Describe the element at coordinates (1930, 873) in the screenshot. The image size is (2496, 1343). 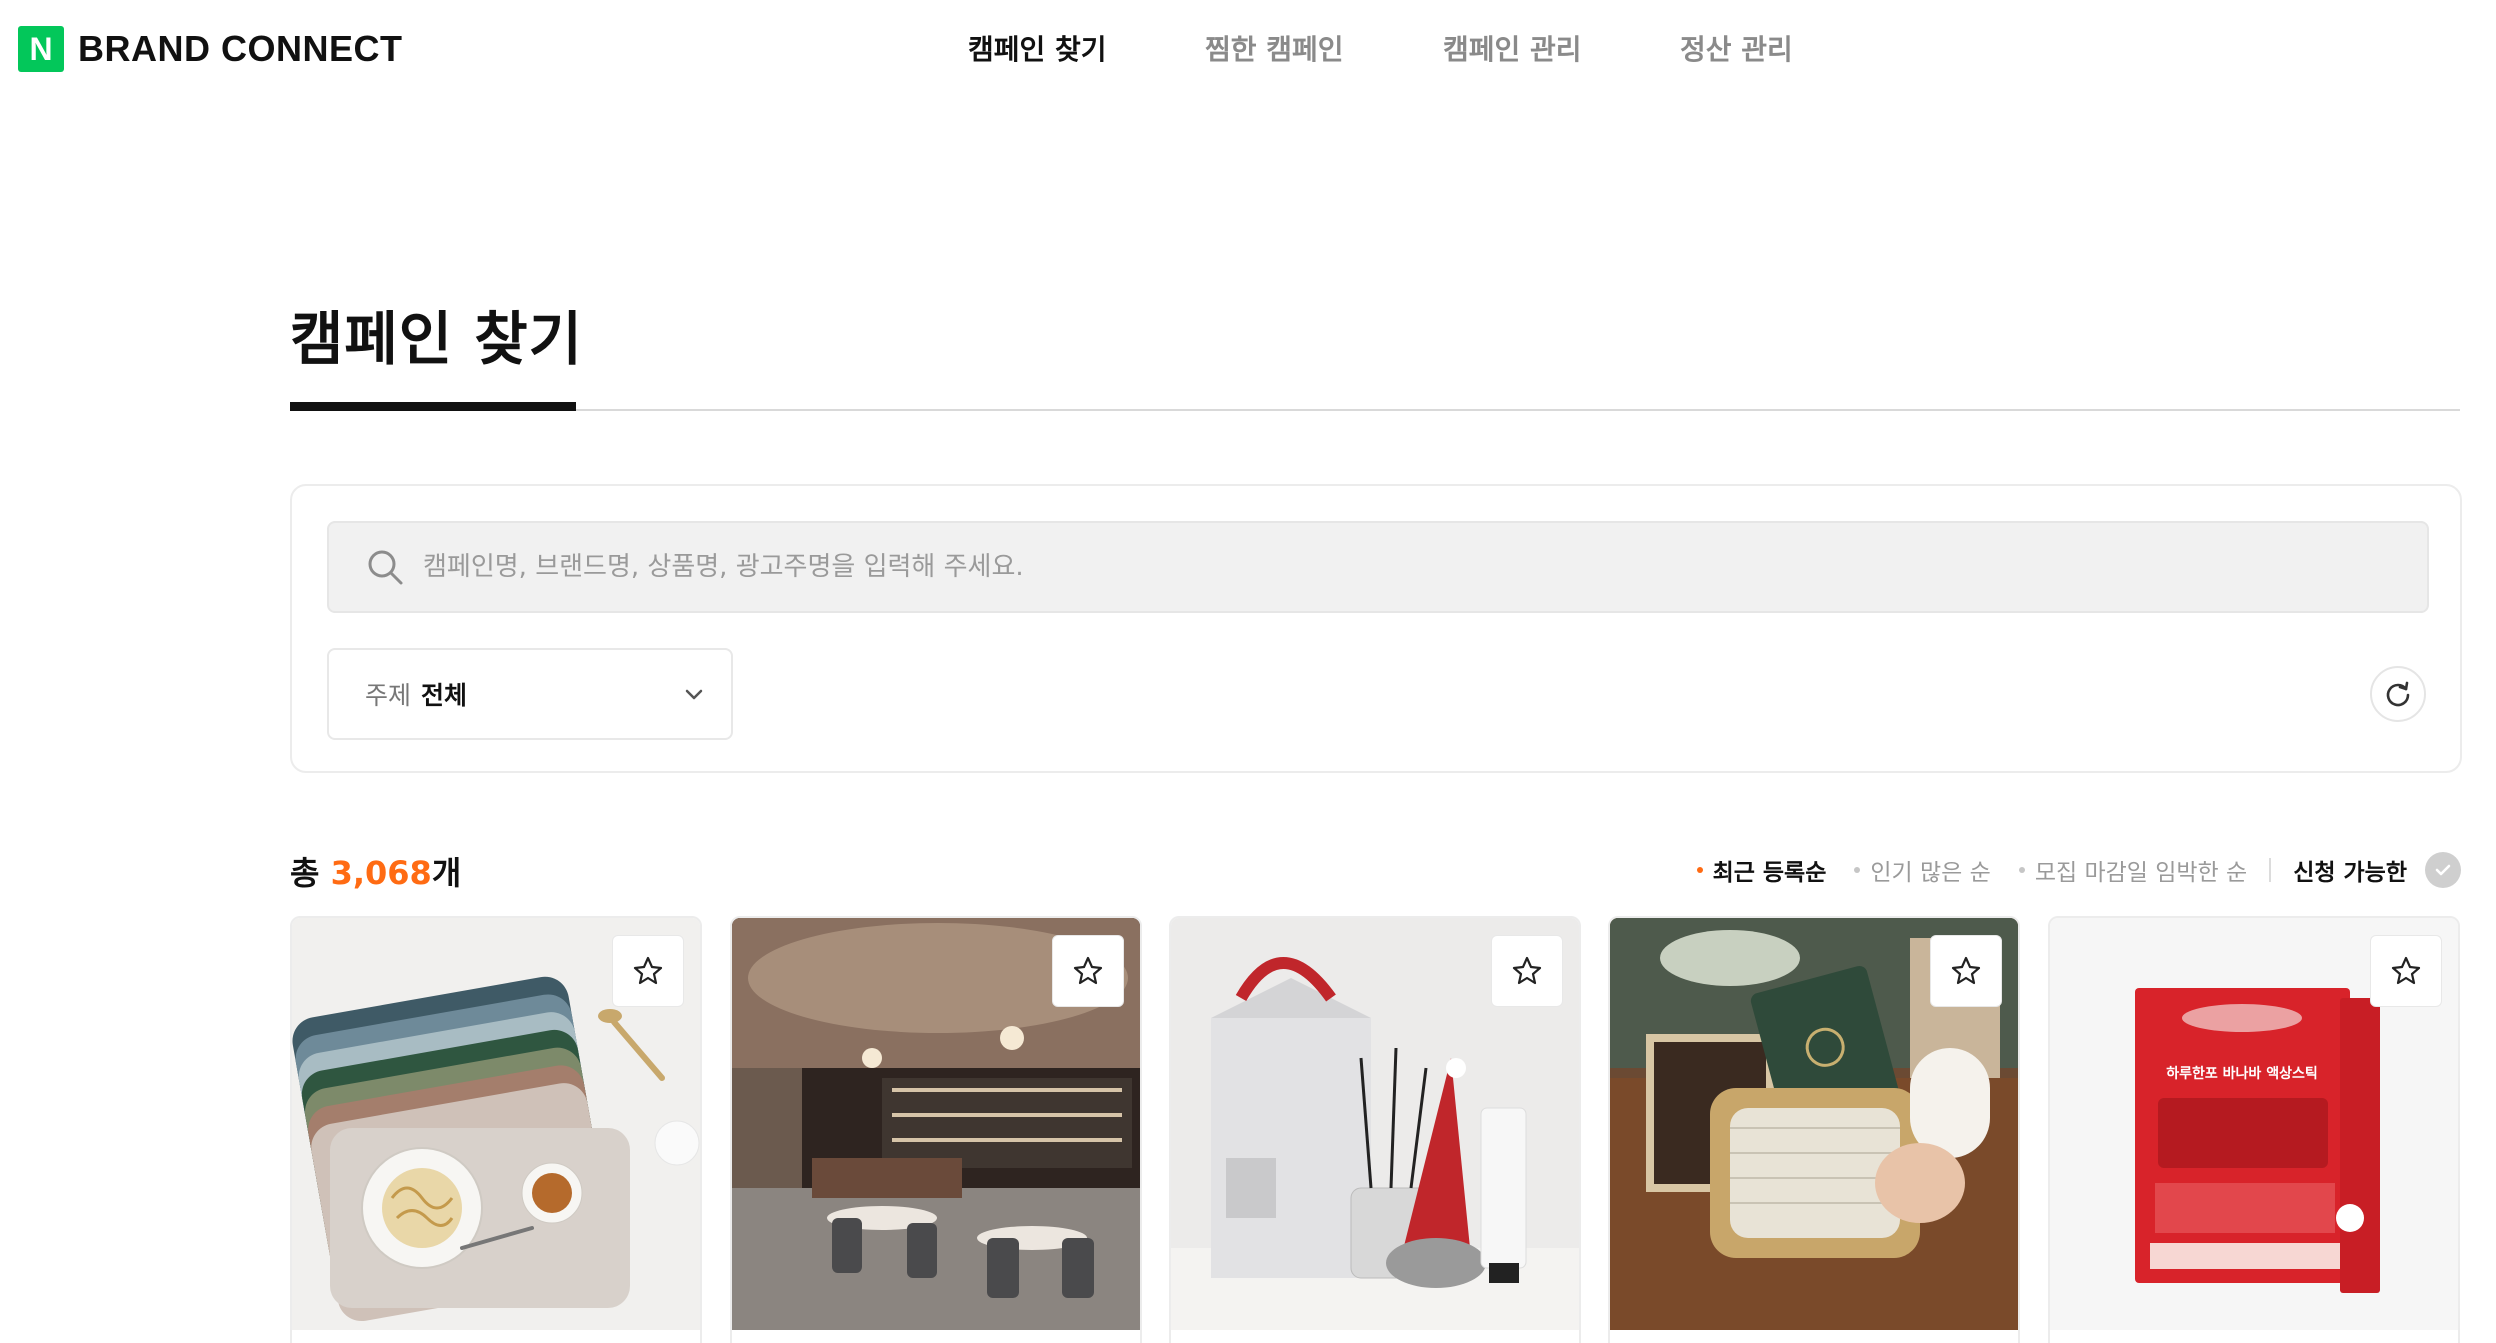
I see `sort-popular-label: 인기 많은 순` at that location.